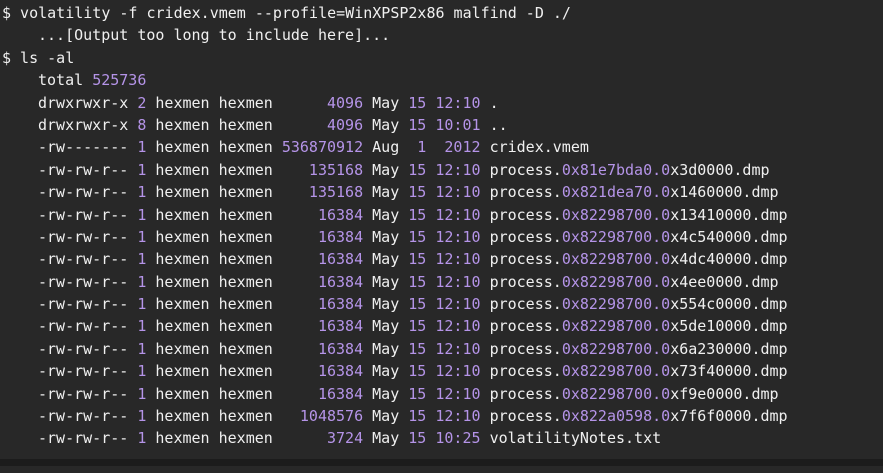  Describe the element at coordinates (729, 416) in the screenshot. I see `file-name-rest: x7f6f0000.dmp` at that location.